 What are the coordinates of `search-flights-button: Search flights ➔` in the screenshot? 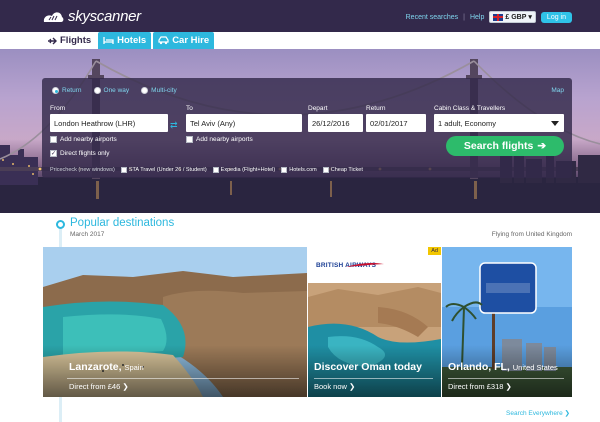 It's located at (505, 146).